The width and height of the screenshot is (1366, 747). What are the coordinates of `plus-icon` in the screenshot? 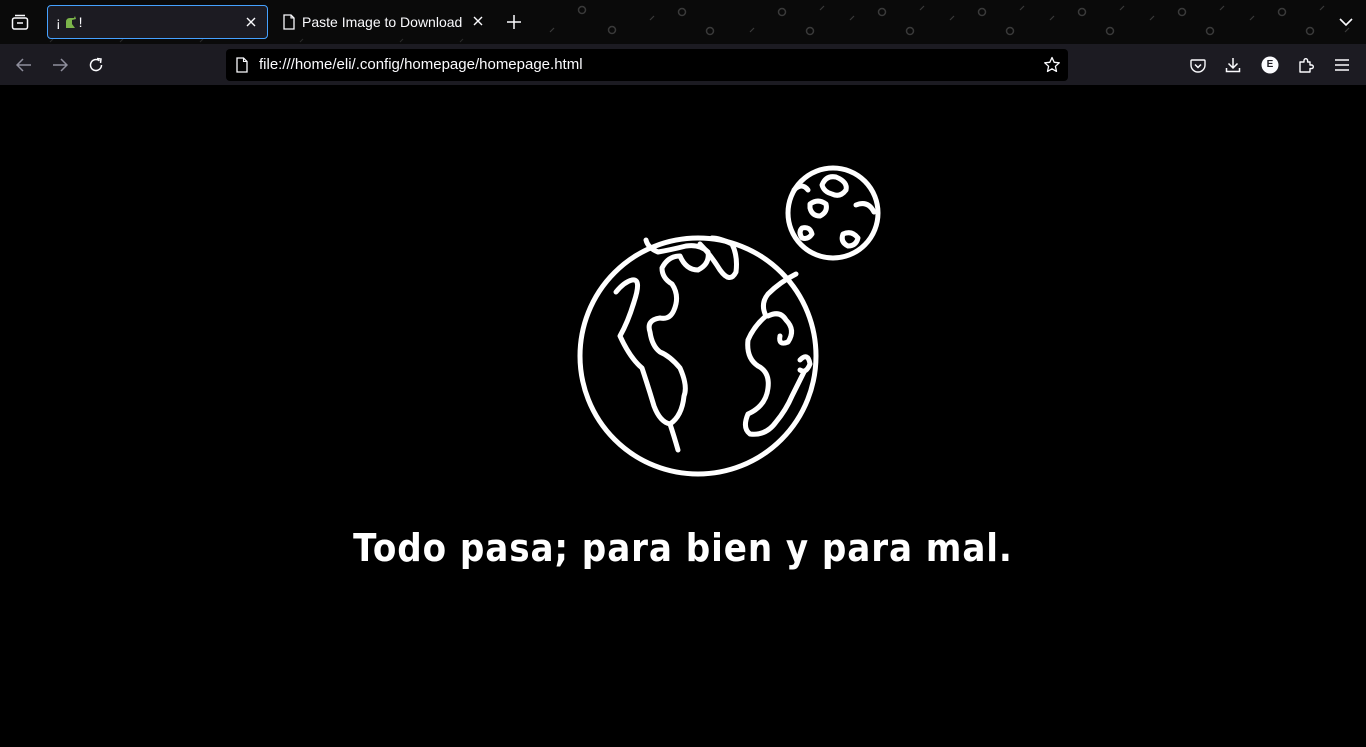 It's located at (514, 22).